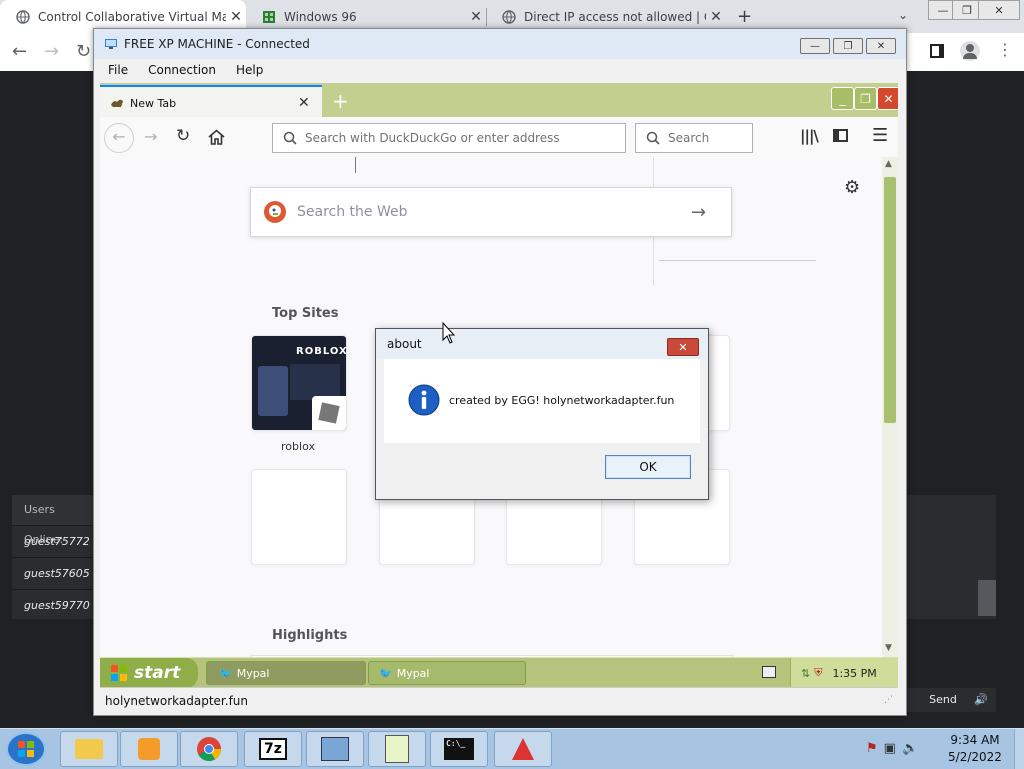  Describe the element at coordinates (1005, 49) in the screenshot. I see `kebab-menu-icon: ⋮` at that location.